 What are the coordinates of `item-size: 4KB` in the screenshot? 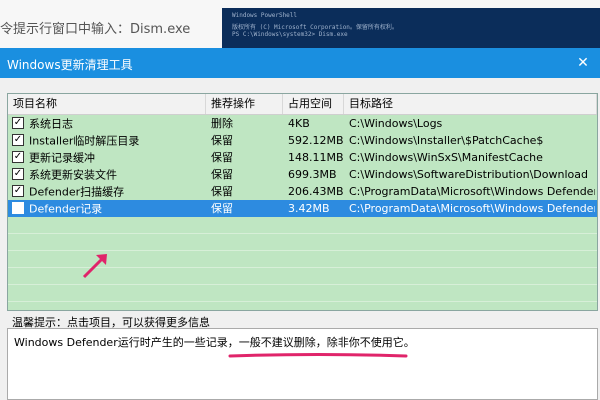 It's located at (299, 123).